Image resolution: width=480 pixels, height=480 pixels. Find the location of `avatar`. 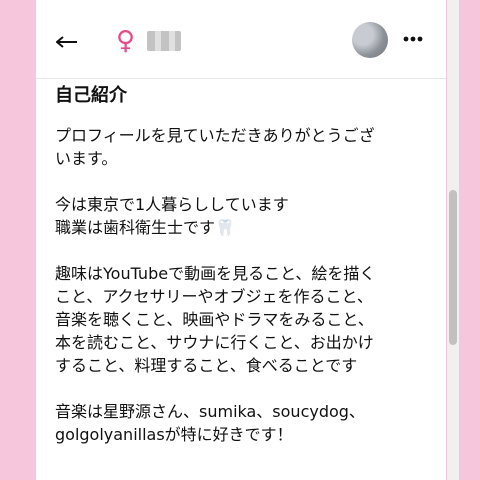

avatar is located at coordinates (370, 40).